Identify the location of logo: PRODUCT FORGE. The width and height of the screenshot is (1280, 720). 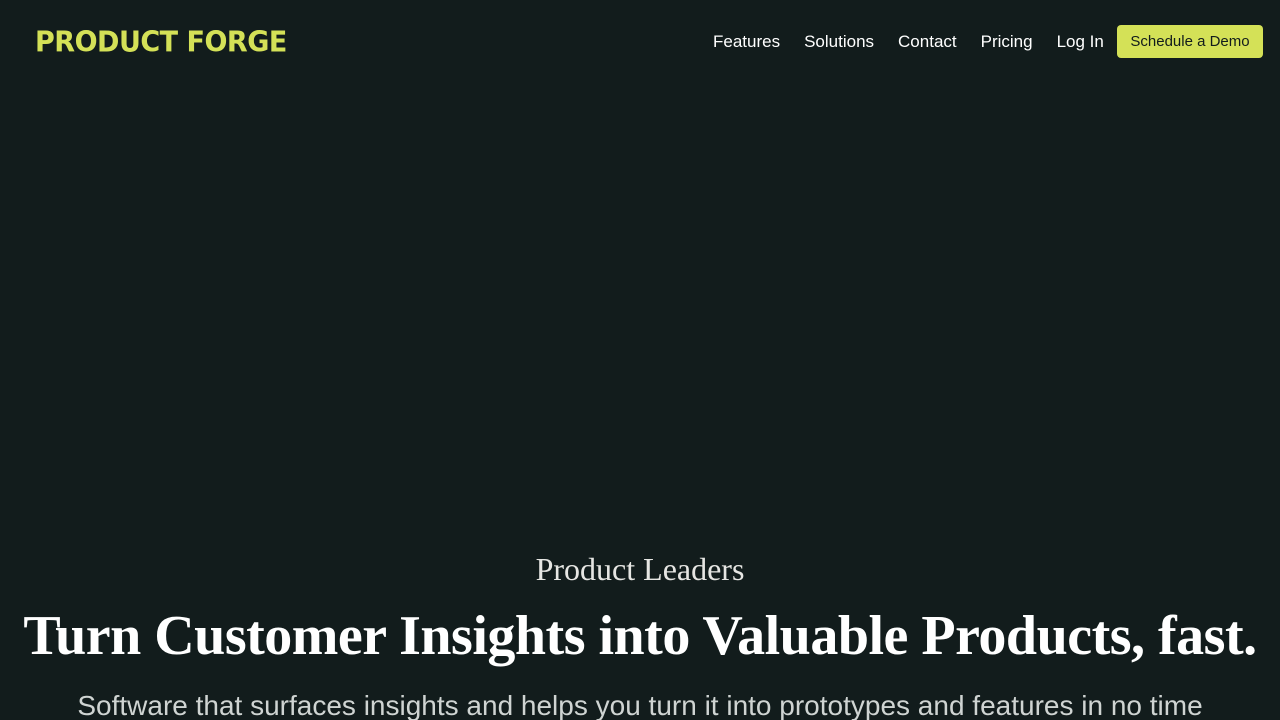
(161, 43).